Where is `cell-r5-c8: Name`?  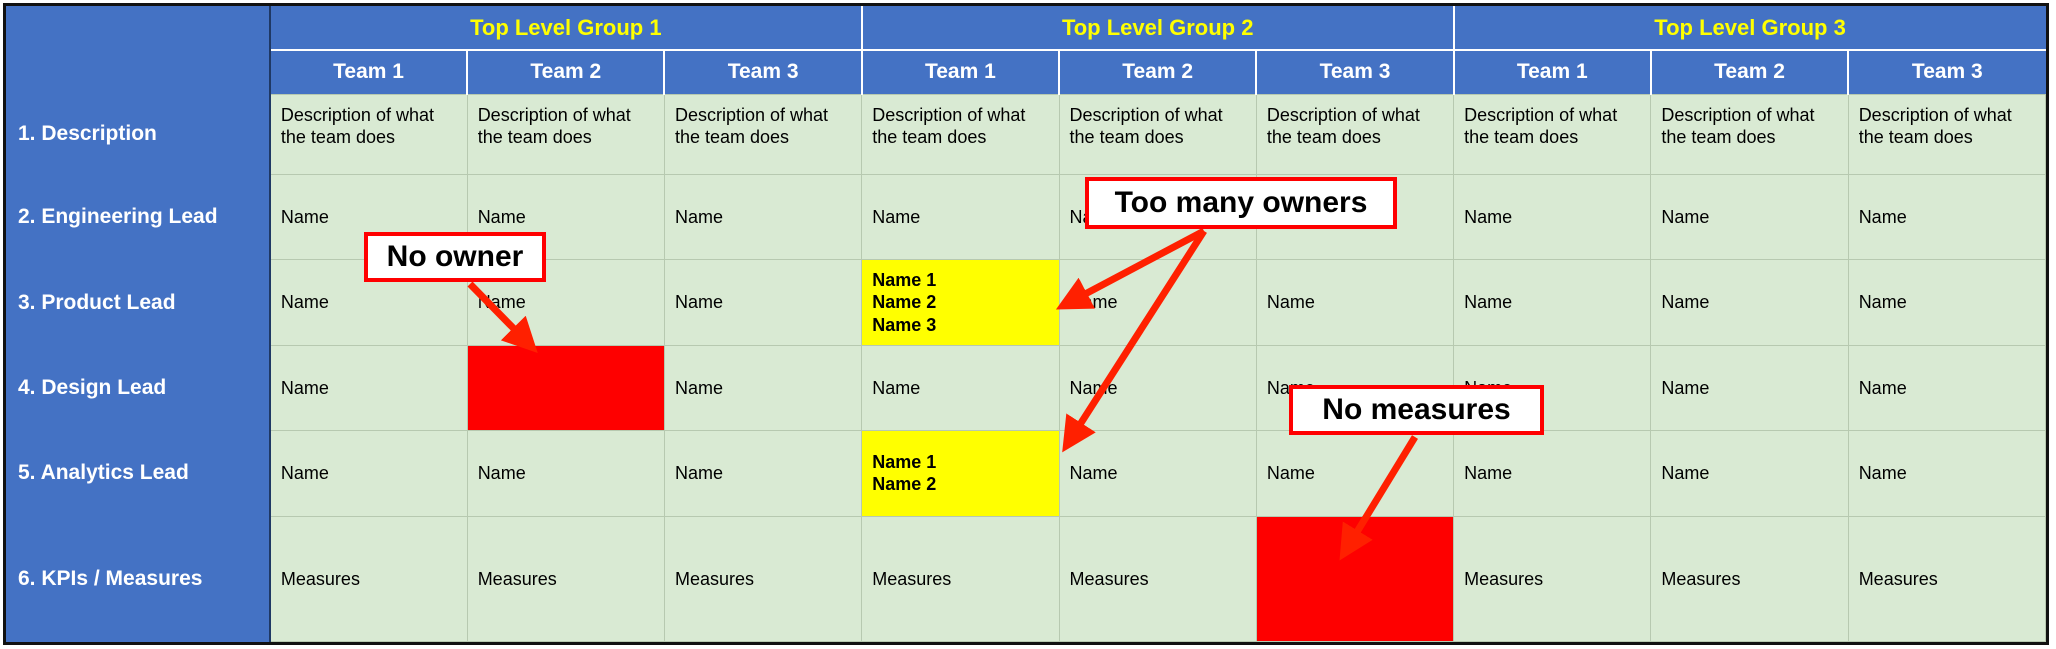 cell-r5-c8: Name is located at coordinates (1749, 473).